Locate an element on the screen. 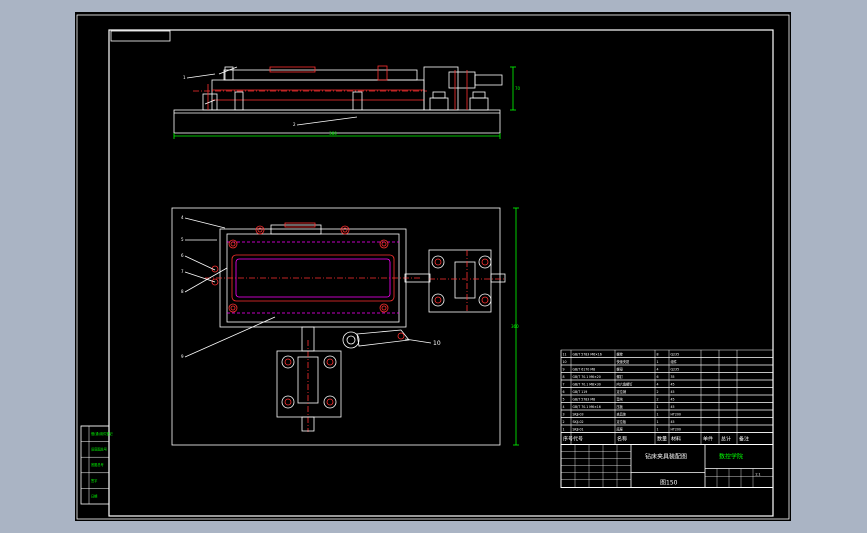 The image size is (867, 533). bom-header-cell: 材料 is located at coordinates (676, 439).